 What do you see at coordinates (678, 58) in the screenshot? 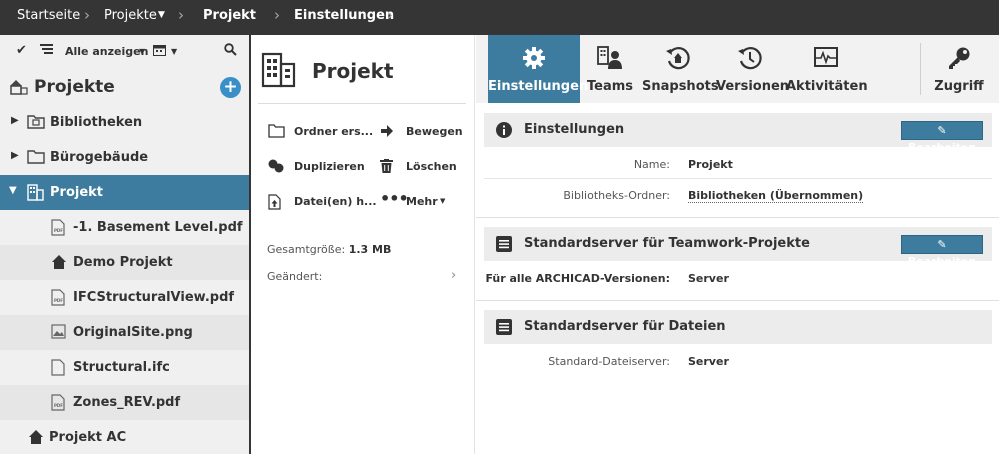
I see `snapshot-icon` at bounding box center [678, 58].